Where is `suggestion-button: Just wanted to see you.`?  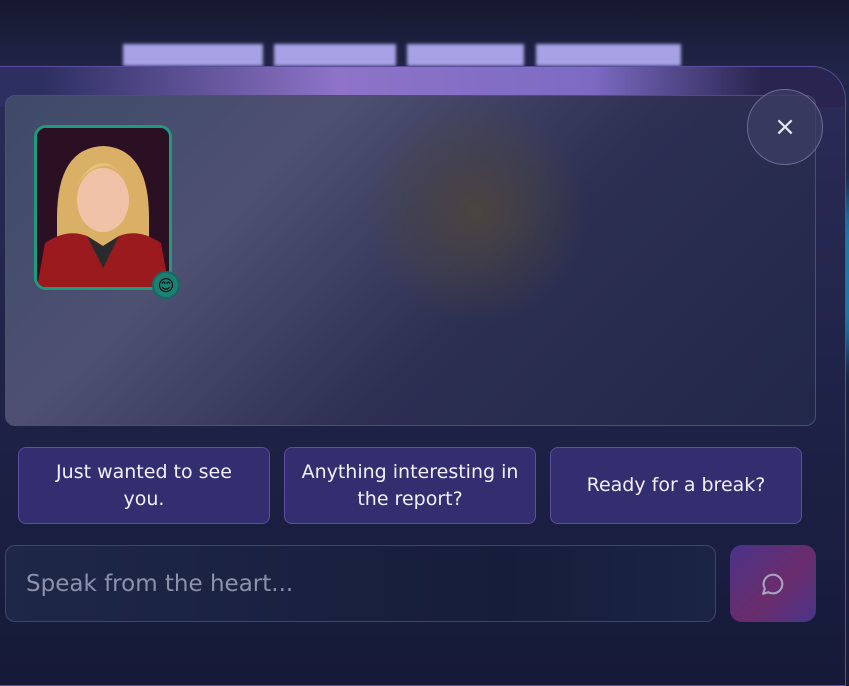
suggestion-button: Just wanted to see you. is located at coordinates (144, 485).